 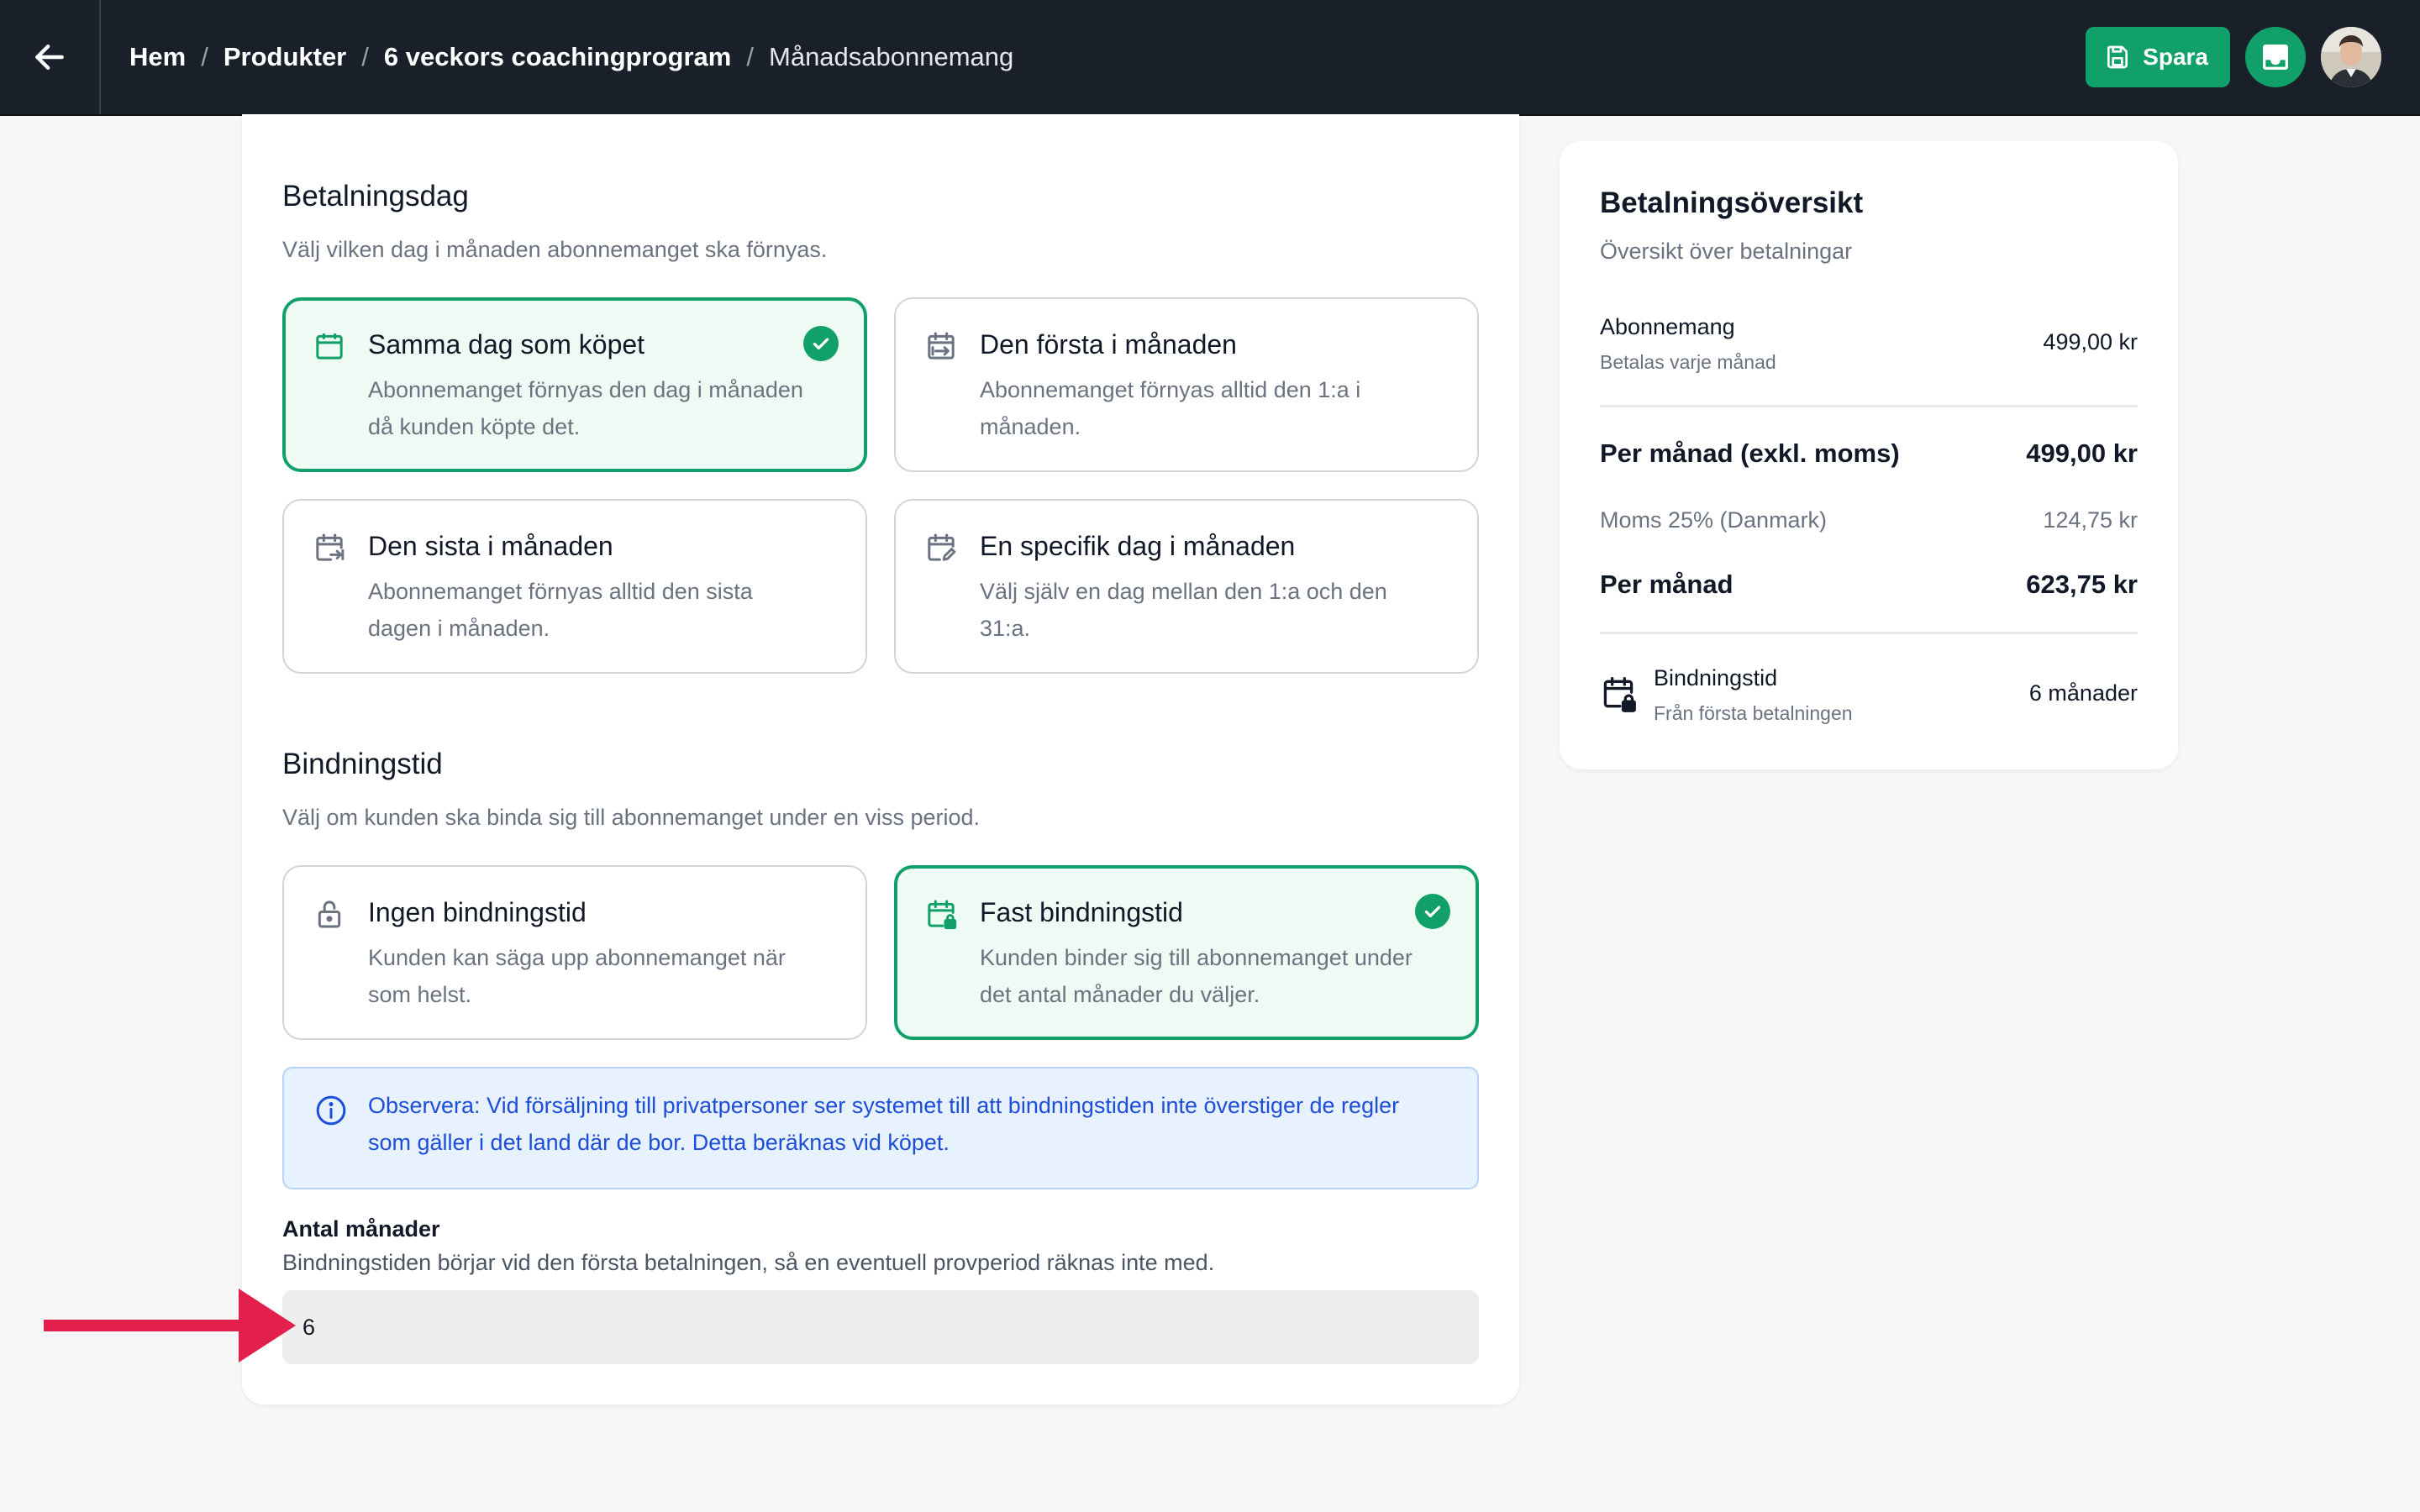 What do you see at coordinates (880, 1327) in the screenshot?
I see `months-input` at bounding box center [880, 1327].